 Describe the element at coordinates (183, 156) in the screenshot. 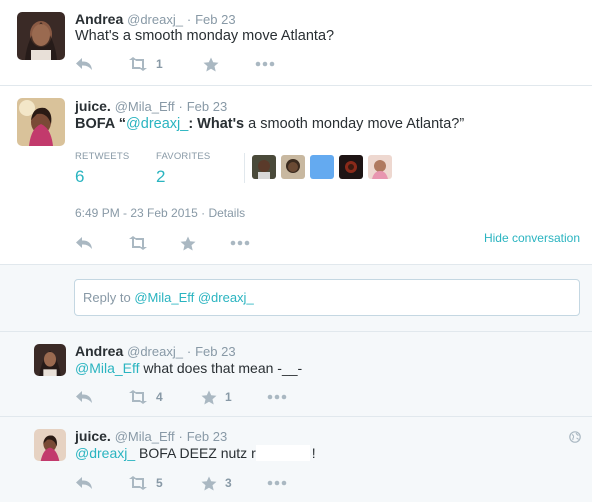

I see `favorites-label: FAVORITES` at that location.